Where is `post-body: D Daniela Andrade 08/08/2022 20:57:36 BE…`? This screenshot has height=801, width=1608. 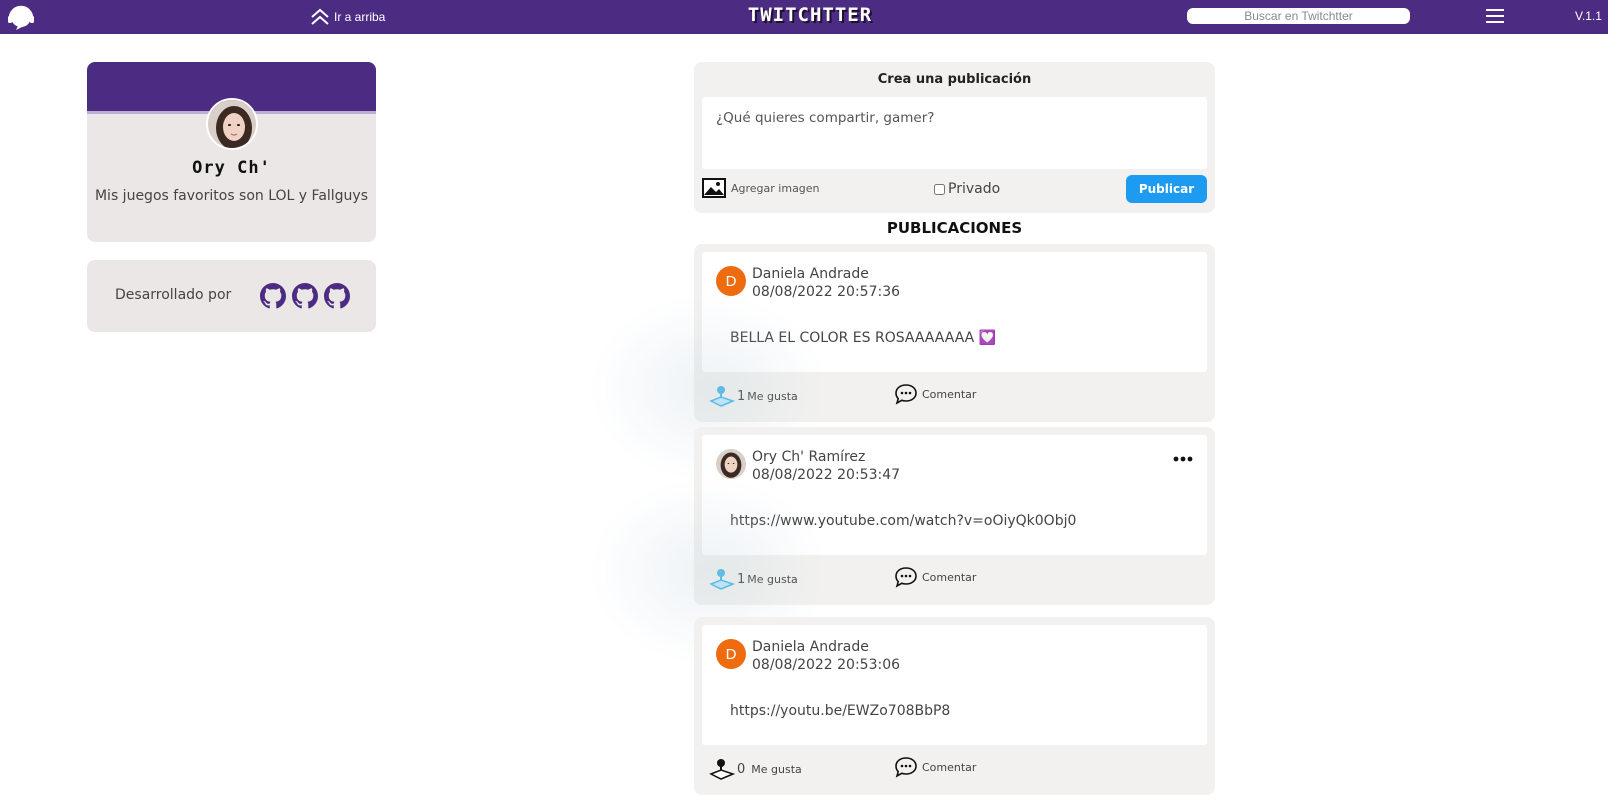
post-body: D Daniela Andrade 08/08/2022 20:57:36 BE… is located at coordinates (954, 312).